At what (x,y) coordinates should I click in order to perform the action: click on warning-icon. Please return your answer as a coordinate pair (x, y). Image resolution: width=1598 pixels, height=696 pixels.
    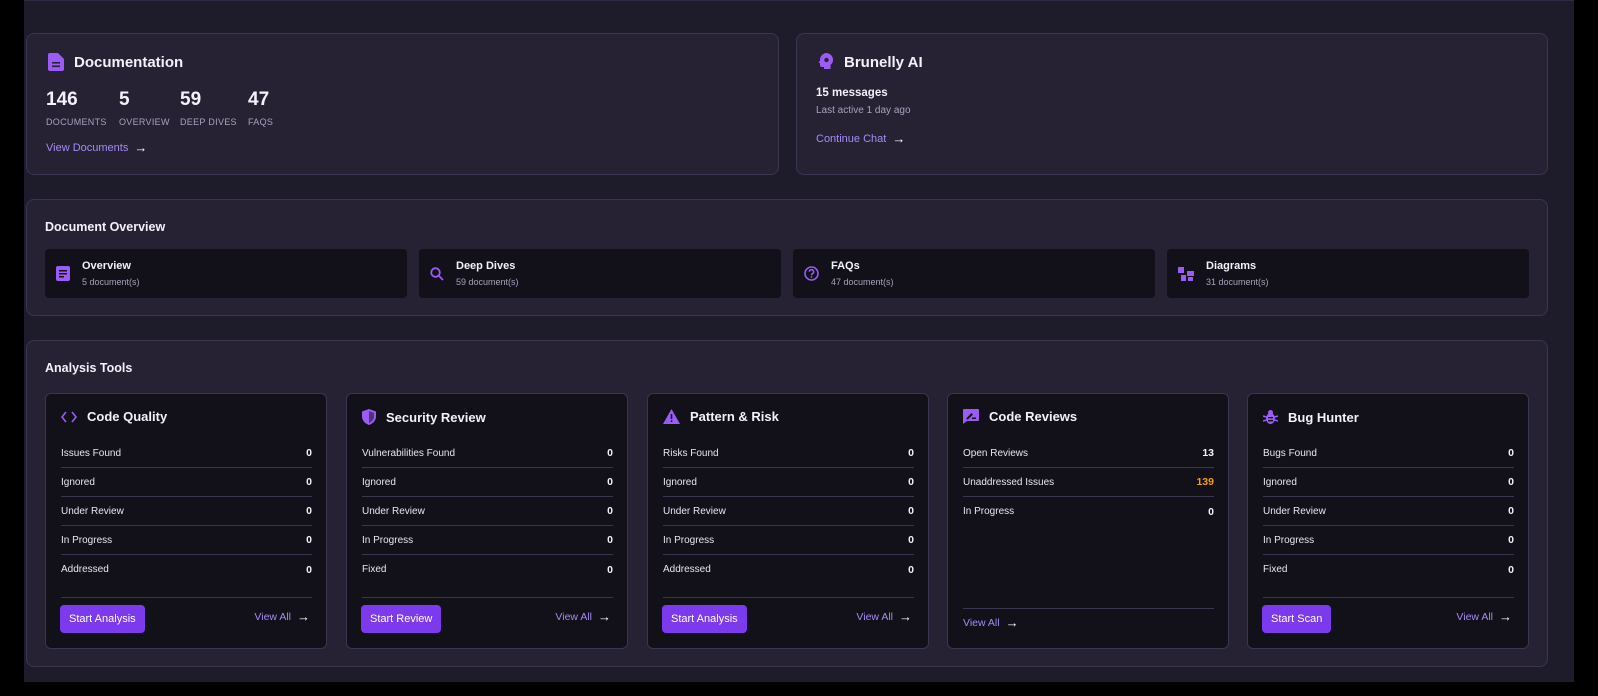
    Looking at the image, I should click on (671, 416).